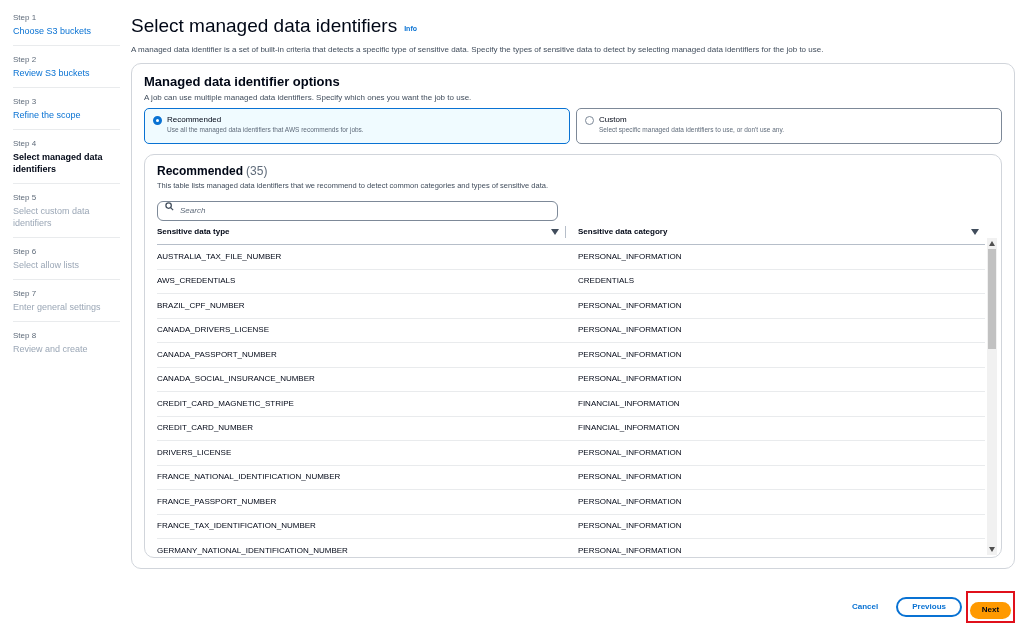  I want to click on table-cell-text: CANADA_DRIVERS_LICENSE, so click(214, 330).